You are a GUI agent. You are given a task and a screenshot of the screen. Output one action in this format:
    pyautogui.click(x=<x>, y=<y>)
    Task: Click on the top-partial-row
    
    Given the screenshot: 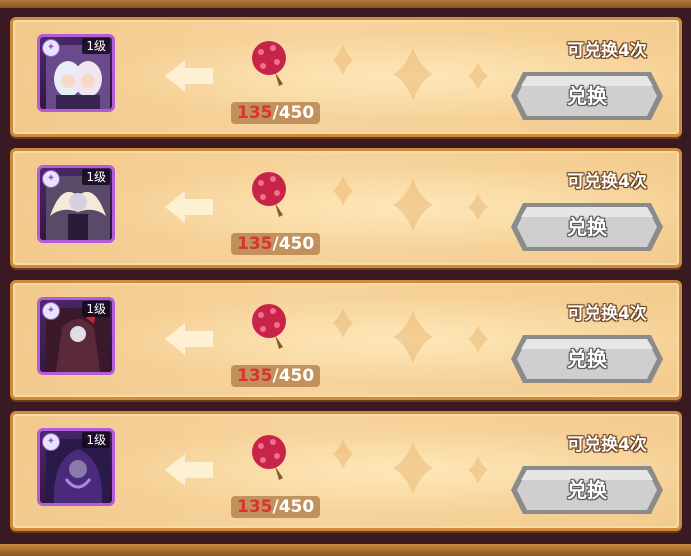 What is the action you would take?
    pyautogui.click(x=345, y=4)
    